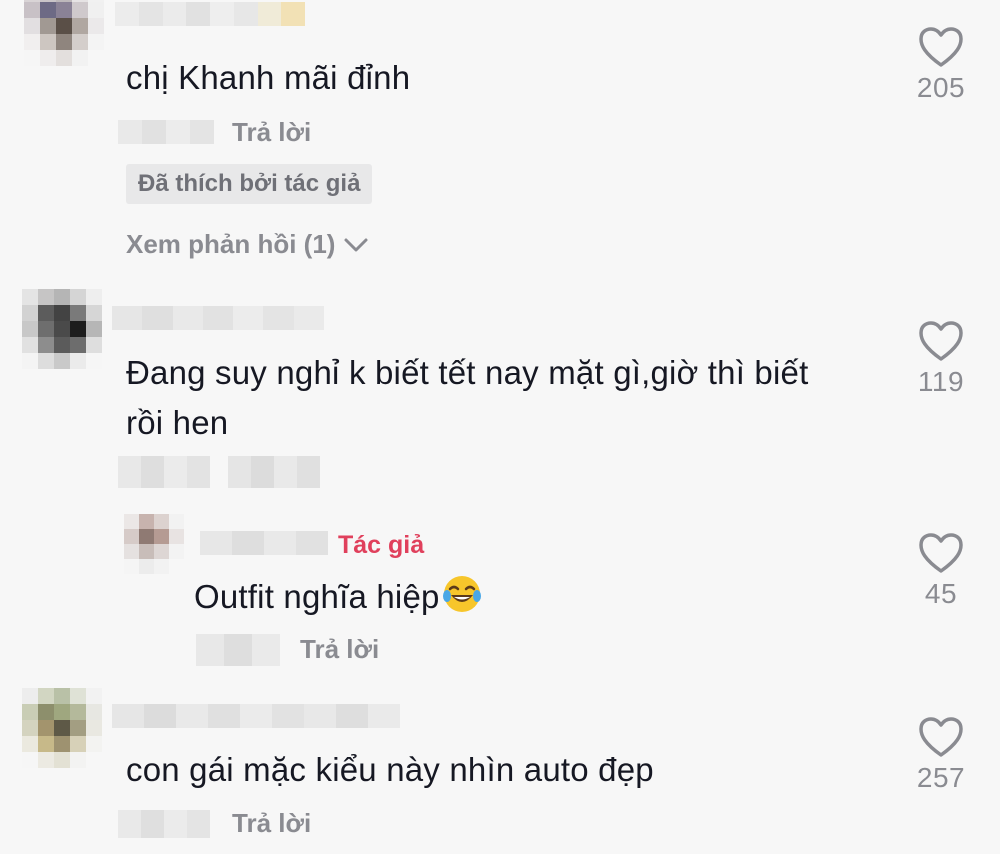 The width and height of the screenshot is (1000, 854). I want to click on like-button: 257, so click(941, 755).